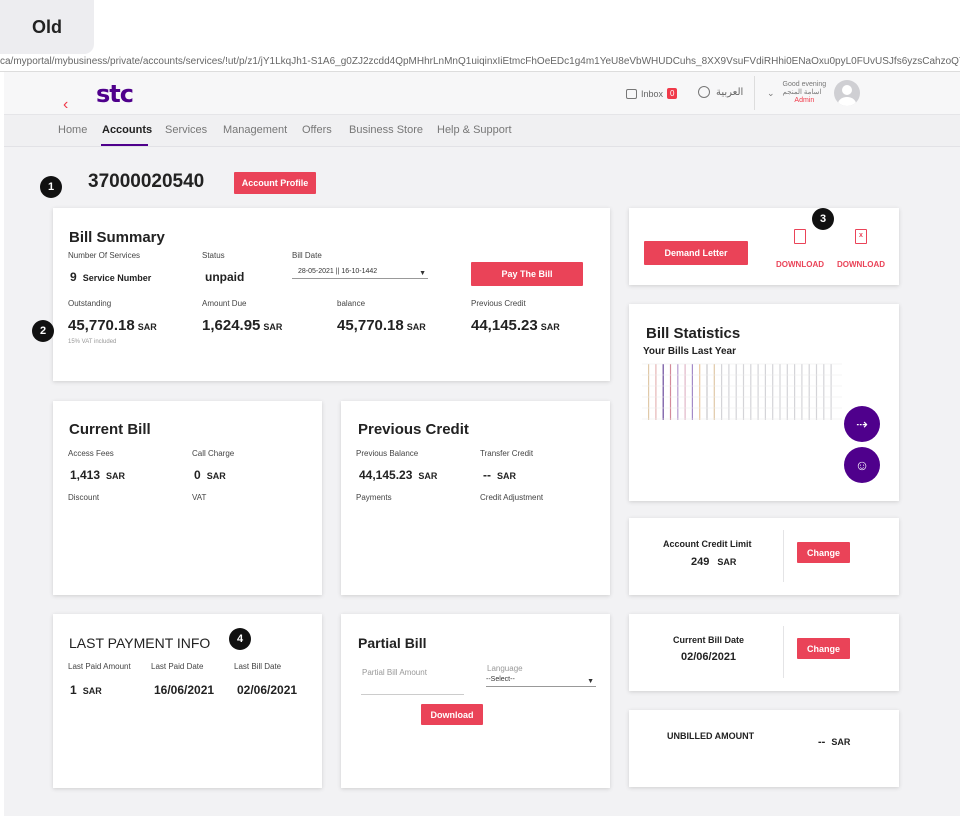 This screenshot has width=960, height=816. Describe the element at coordinates (213, 453) in the screenshot. I see `call-charge-label: Call Charge` at that location.